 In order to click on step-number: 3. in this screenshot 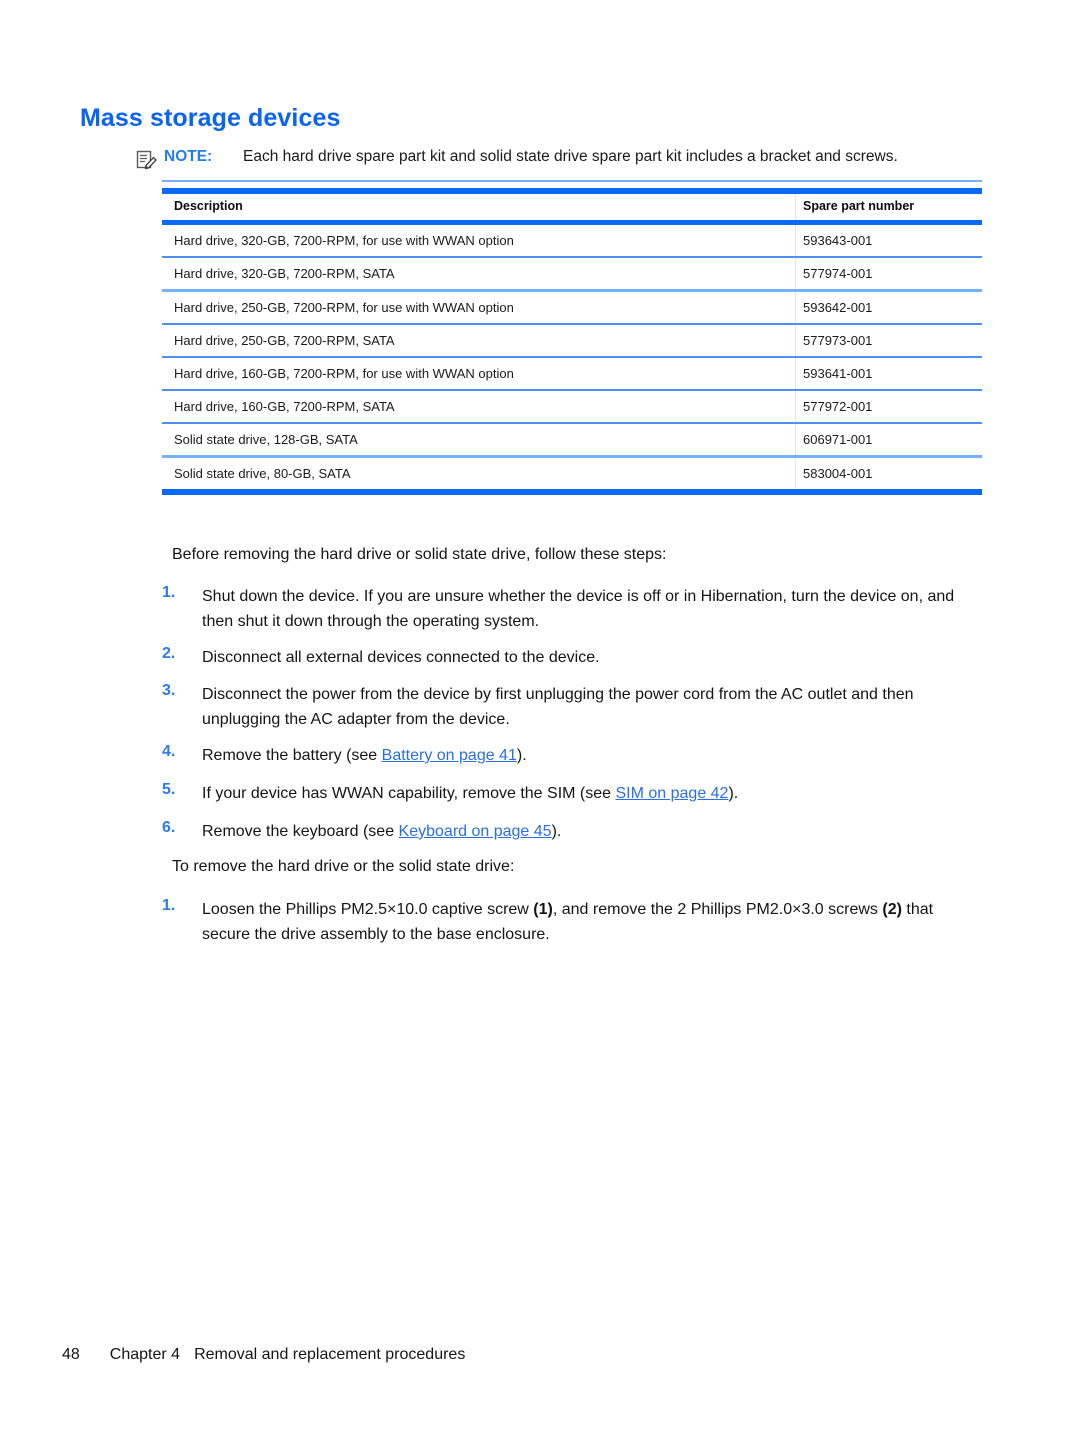, I will do `click(169, 690)`.